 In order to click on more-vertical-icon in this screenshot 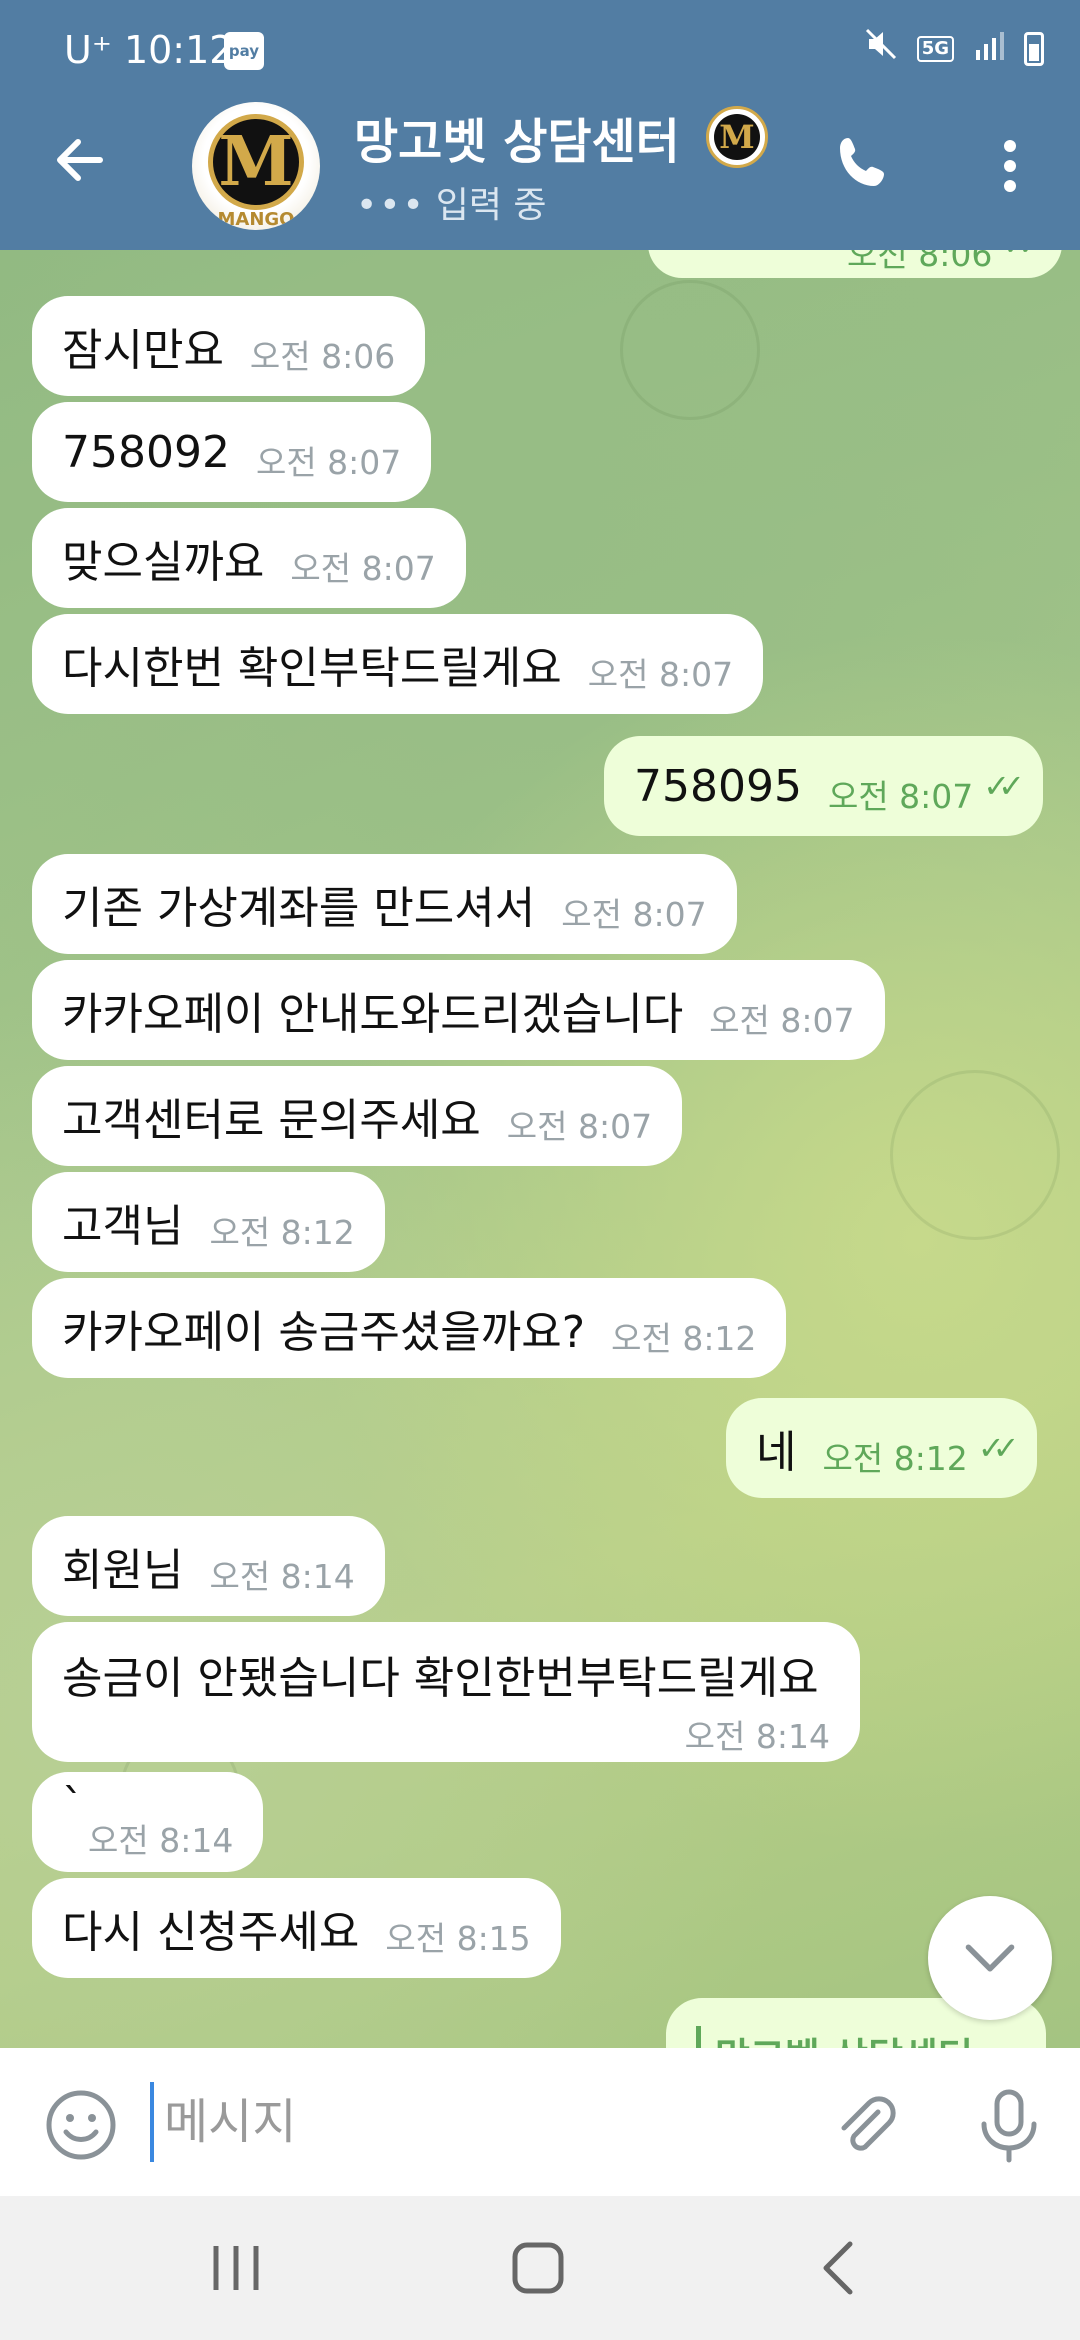, I will do `click(1010, 166)`.